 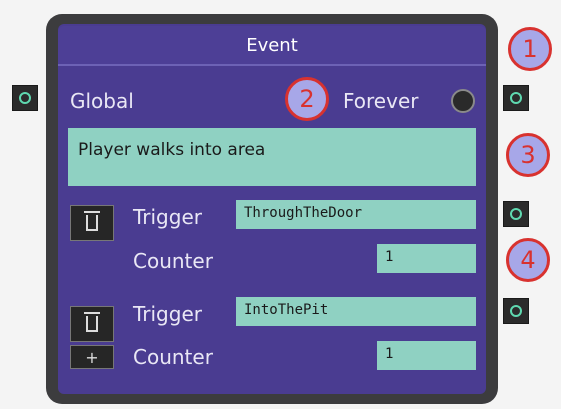 What do you see at coordinates (356, 311) in the screenshot?
I see `trigger-2-input: IntoThePit` at bounding box center [356, 311].